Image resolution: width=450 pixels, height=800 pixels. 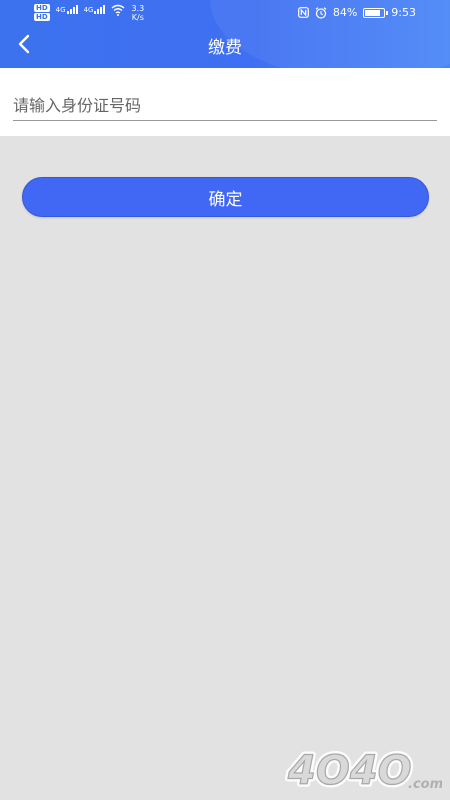 I want to click on form-panel, so click(x=225, y=102).